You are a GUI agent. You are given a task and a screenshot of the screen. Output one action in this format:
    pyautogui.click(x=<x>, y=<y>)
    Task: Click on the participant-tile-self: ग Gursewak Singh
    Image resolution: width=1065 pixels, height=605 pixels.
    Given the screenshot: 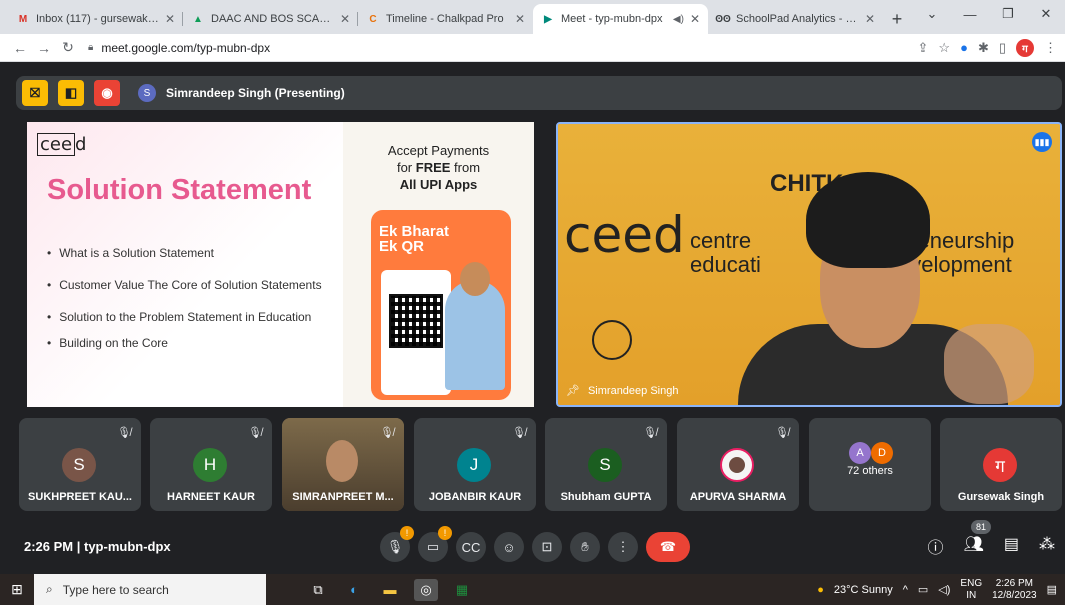 What is the action you would take?
    pyautogui.click(x=1001, y=464)
    